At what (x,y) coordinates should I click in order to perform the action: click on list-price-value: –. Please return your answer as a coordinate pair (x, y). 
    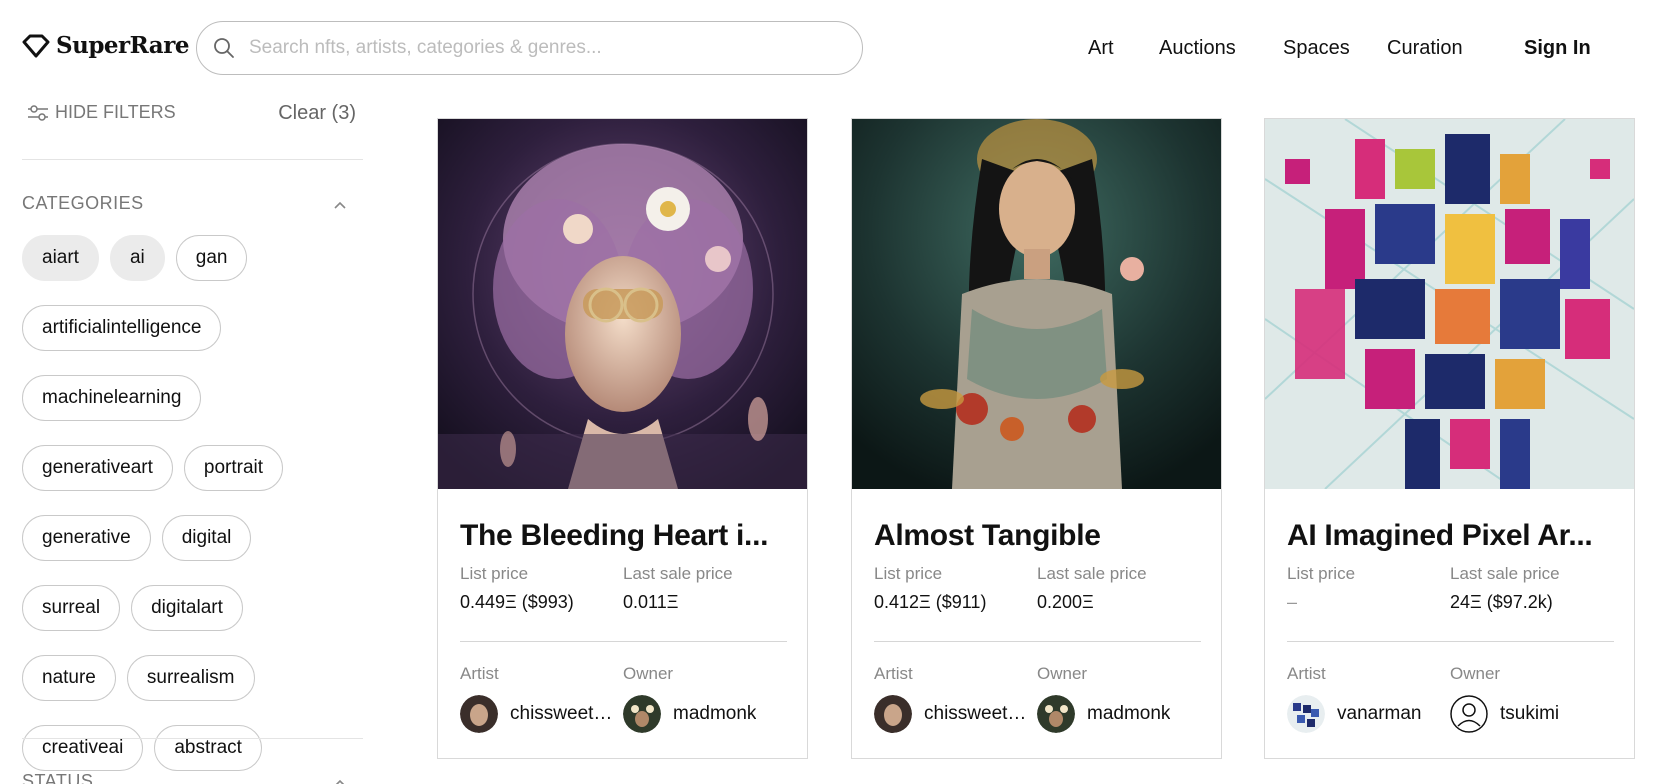
    Looking at the image, I should click on (1292, 602).